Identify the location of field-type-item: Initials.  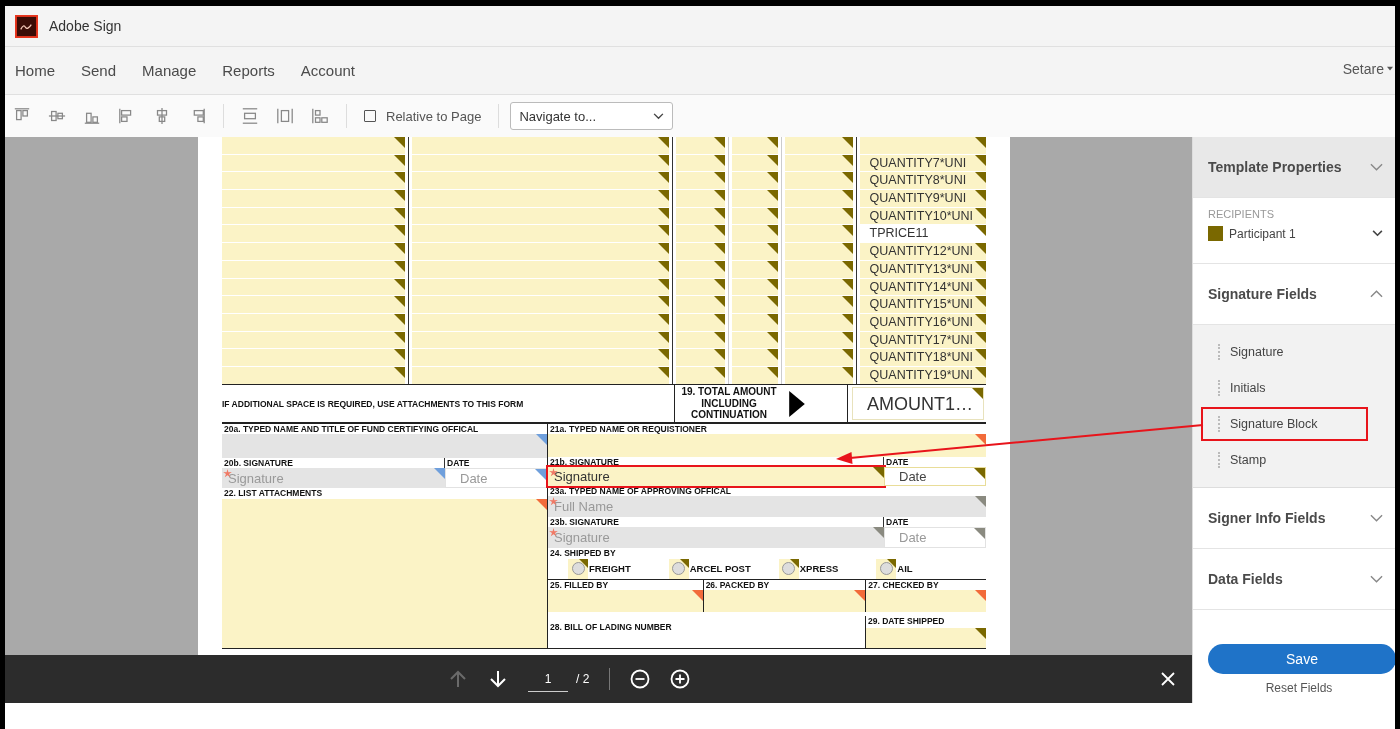
(1284, 388).